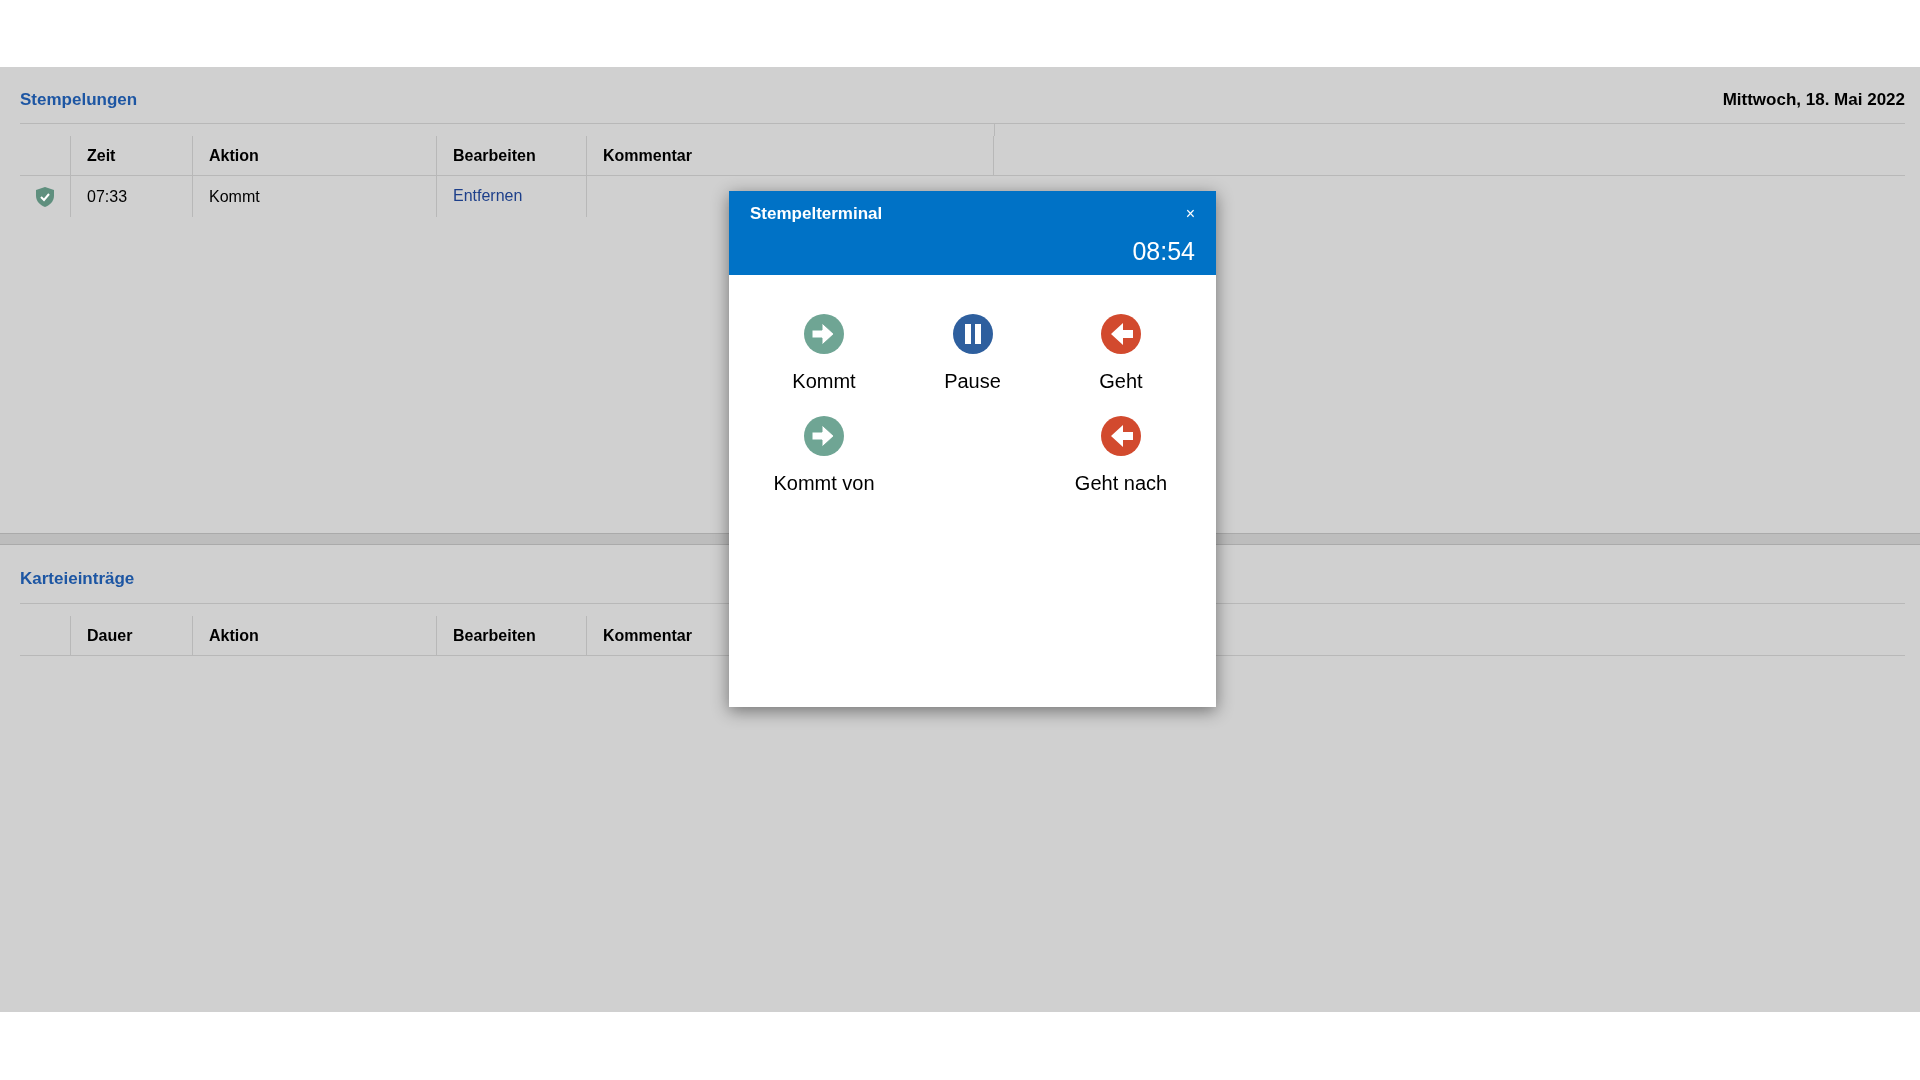 The image size is (1920, 1080). I want to click on column-header: Zeit, so click(101, 155).